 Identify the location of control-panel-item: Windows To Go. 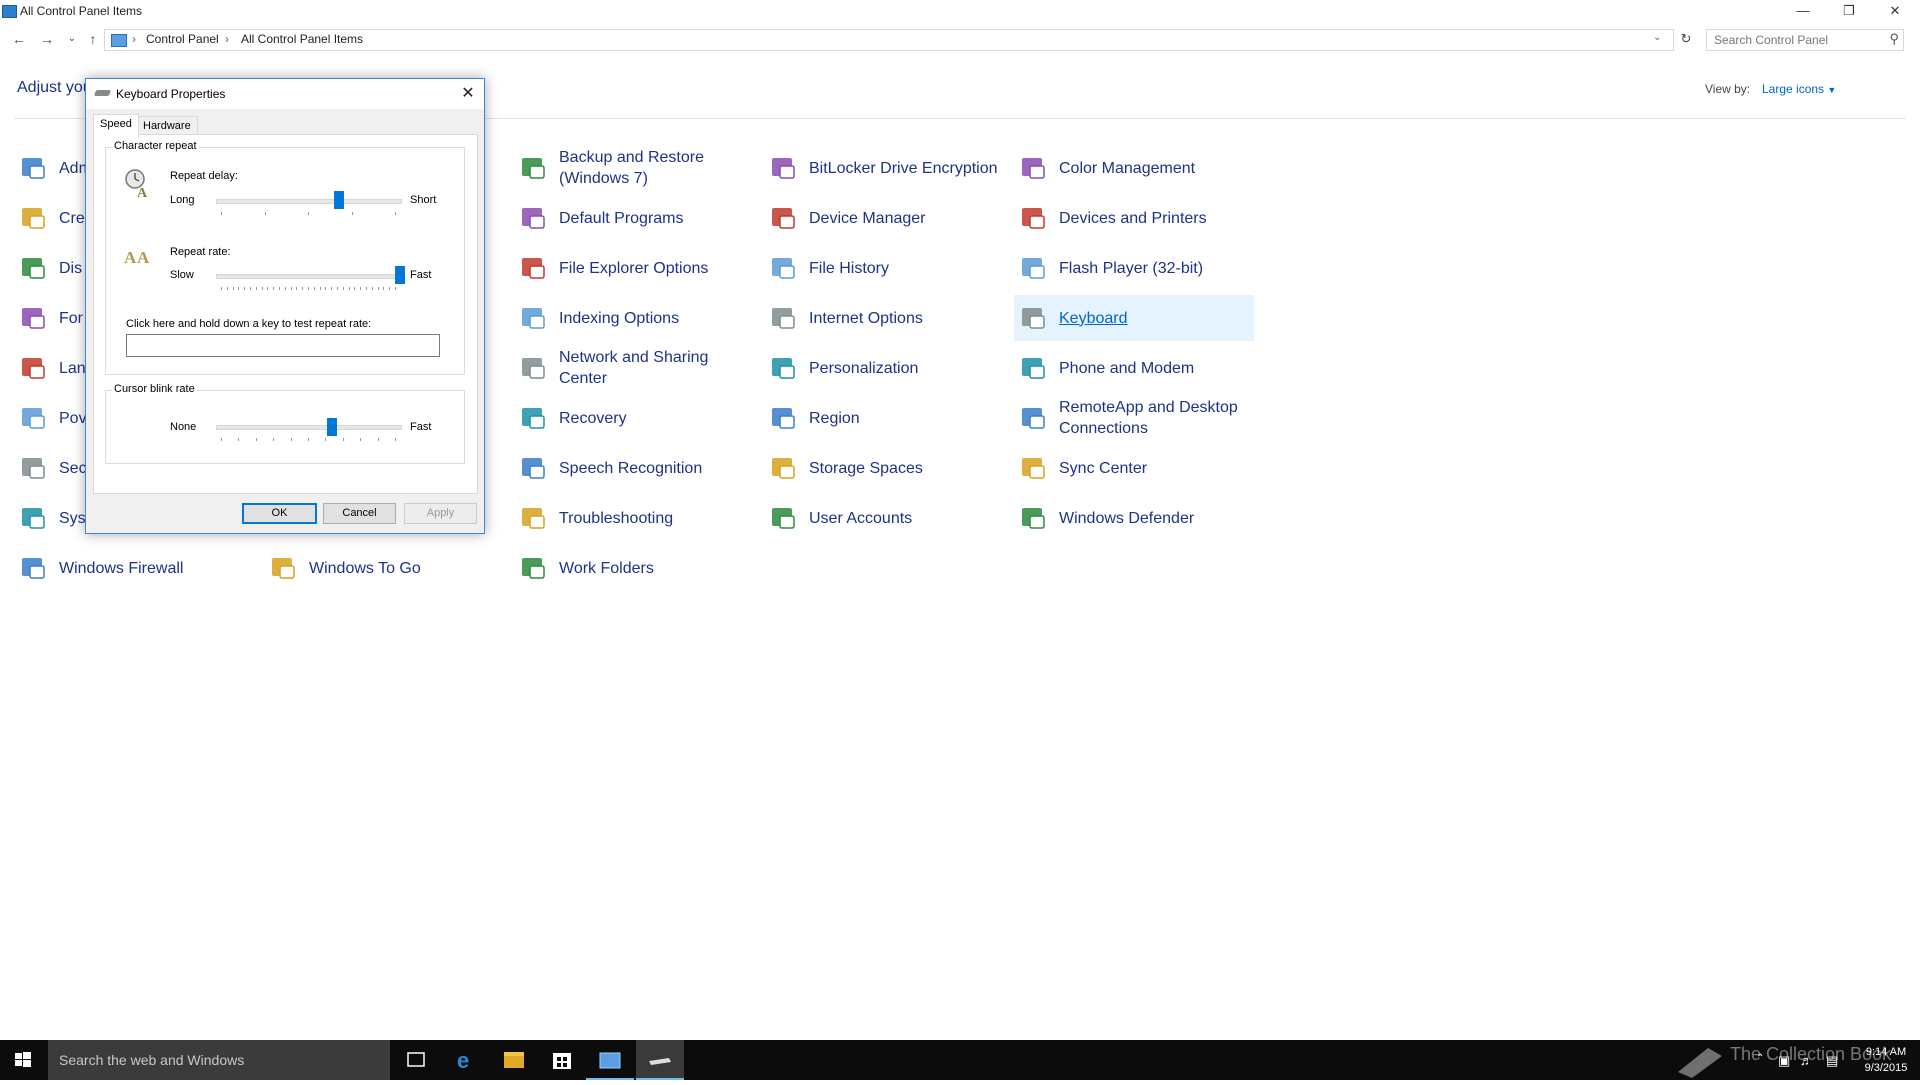
(384, 568).